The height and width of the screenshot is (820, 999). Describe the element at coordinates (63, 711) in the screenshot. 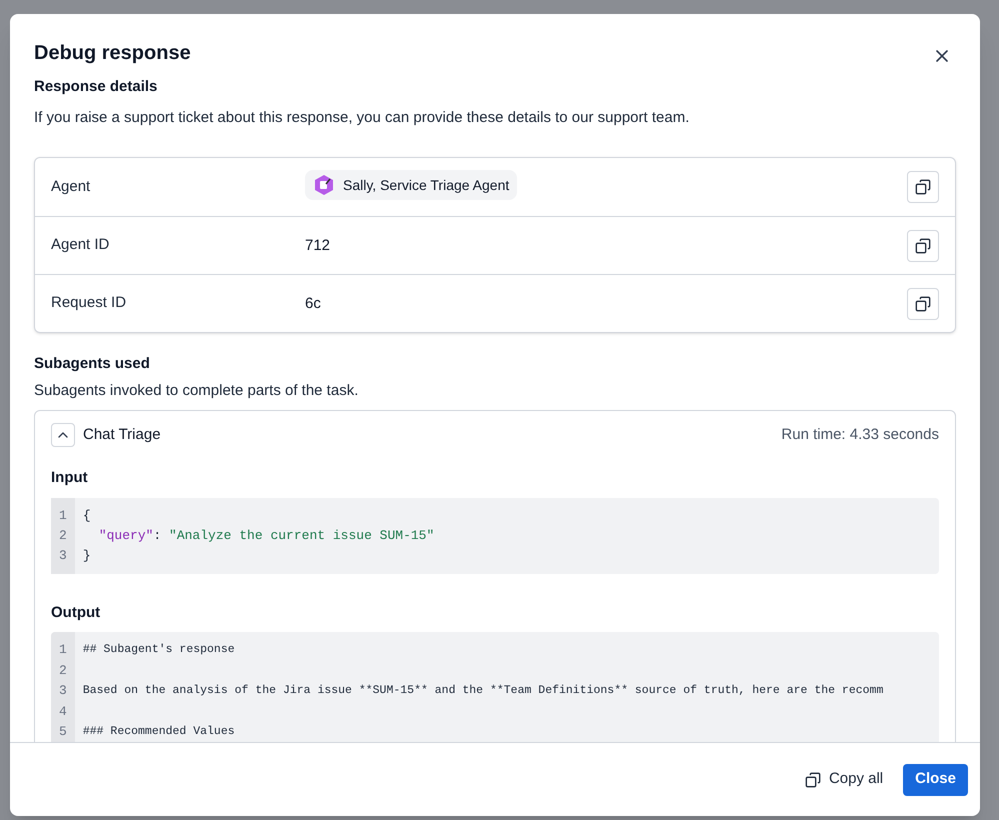

I see `line-number: 4` at that location.